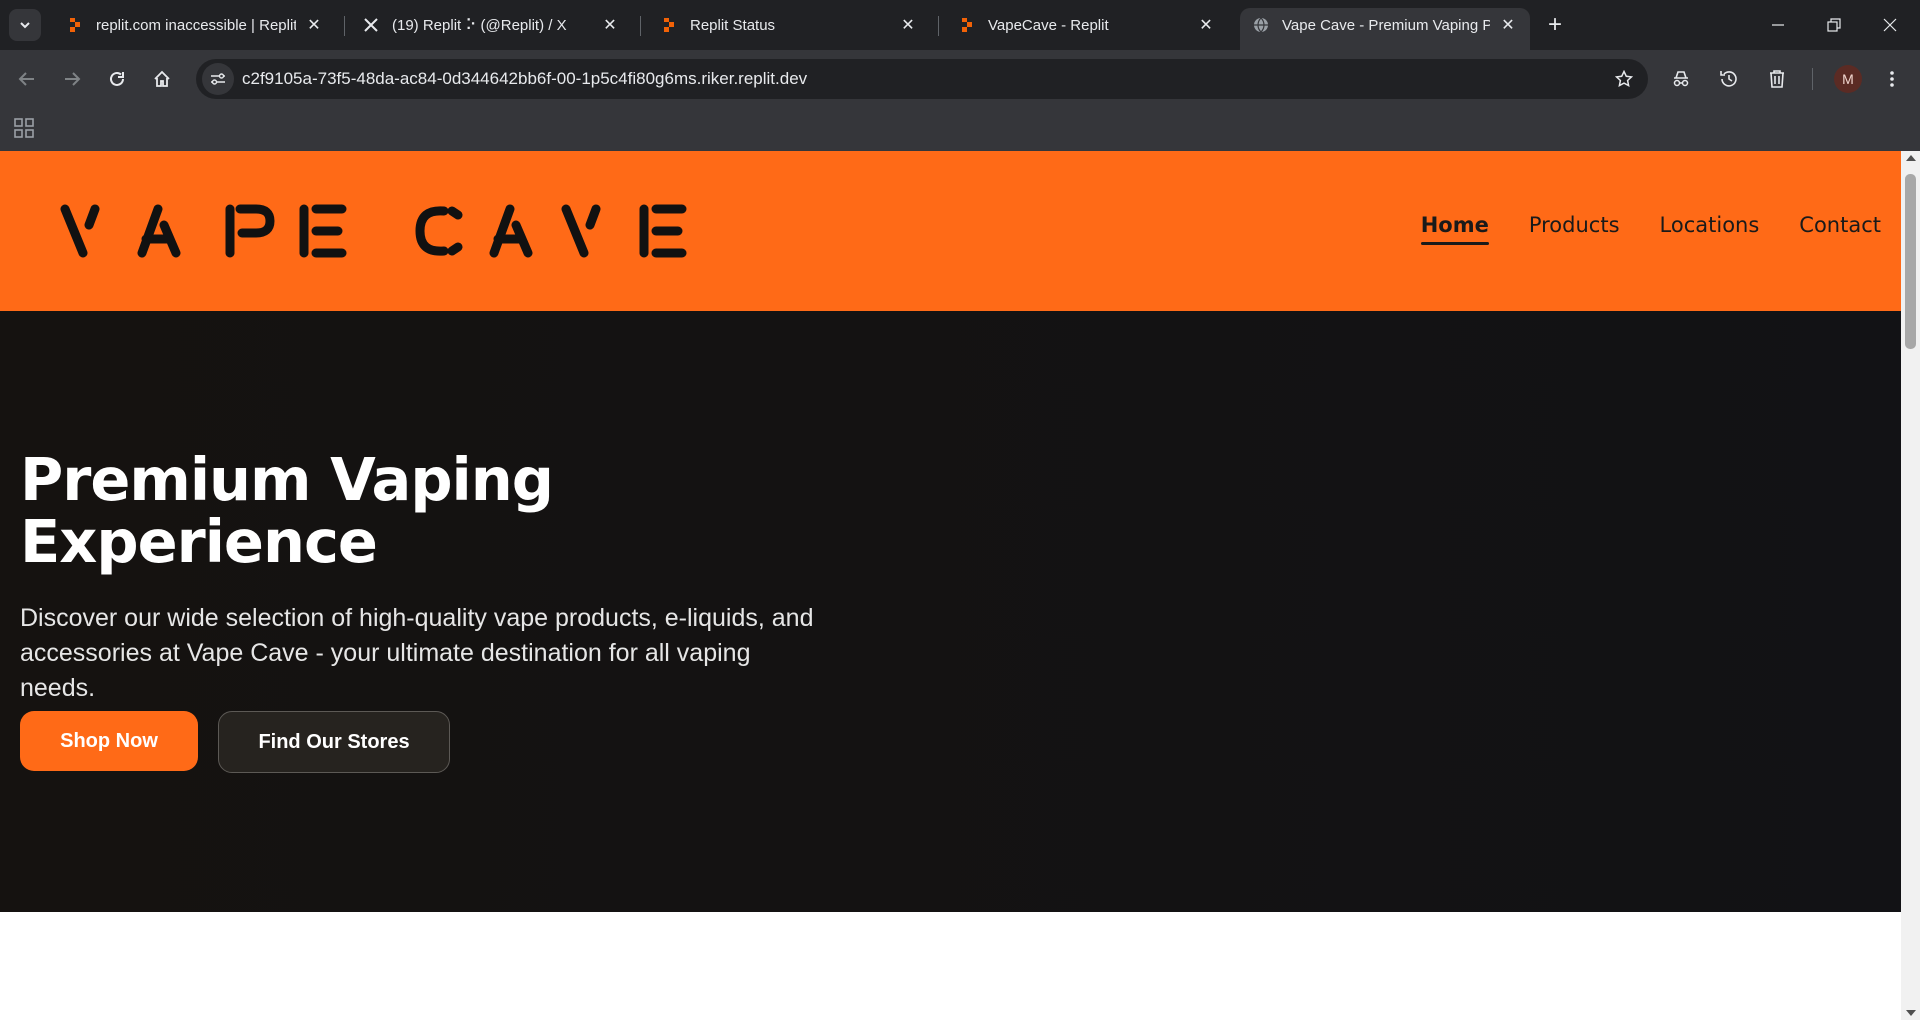  Describe the element at coordinates (960, 129) in the screenshot. I see `bookmarks-bar` at that location.